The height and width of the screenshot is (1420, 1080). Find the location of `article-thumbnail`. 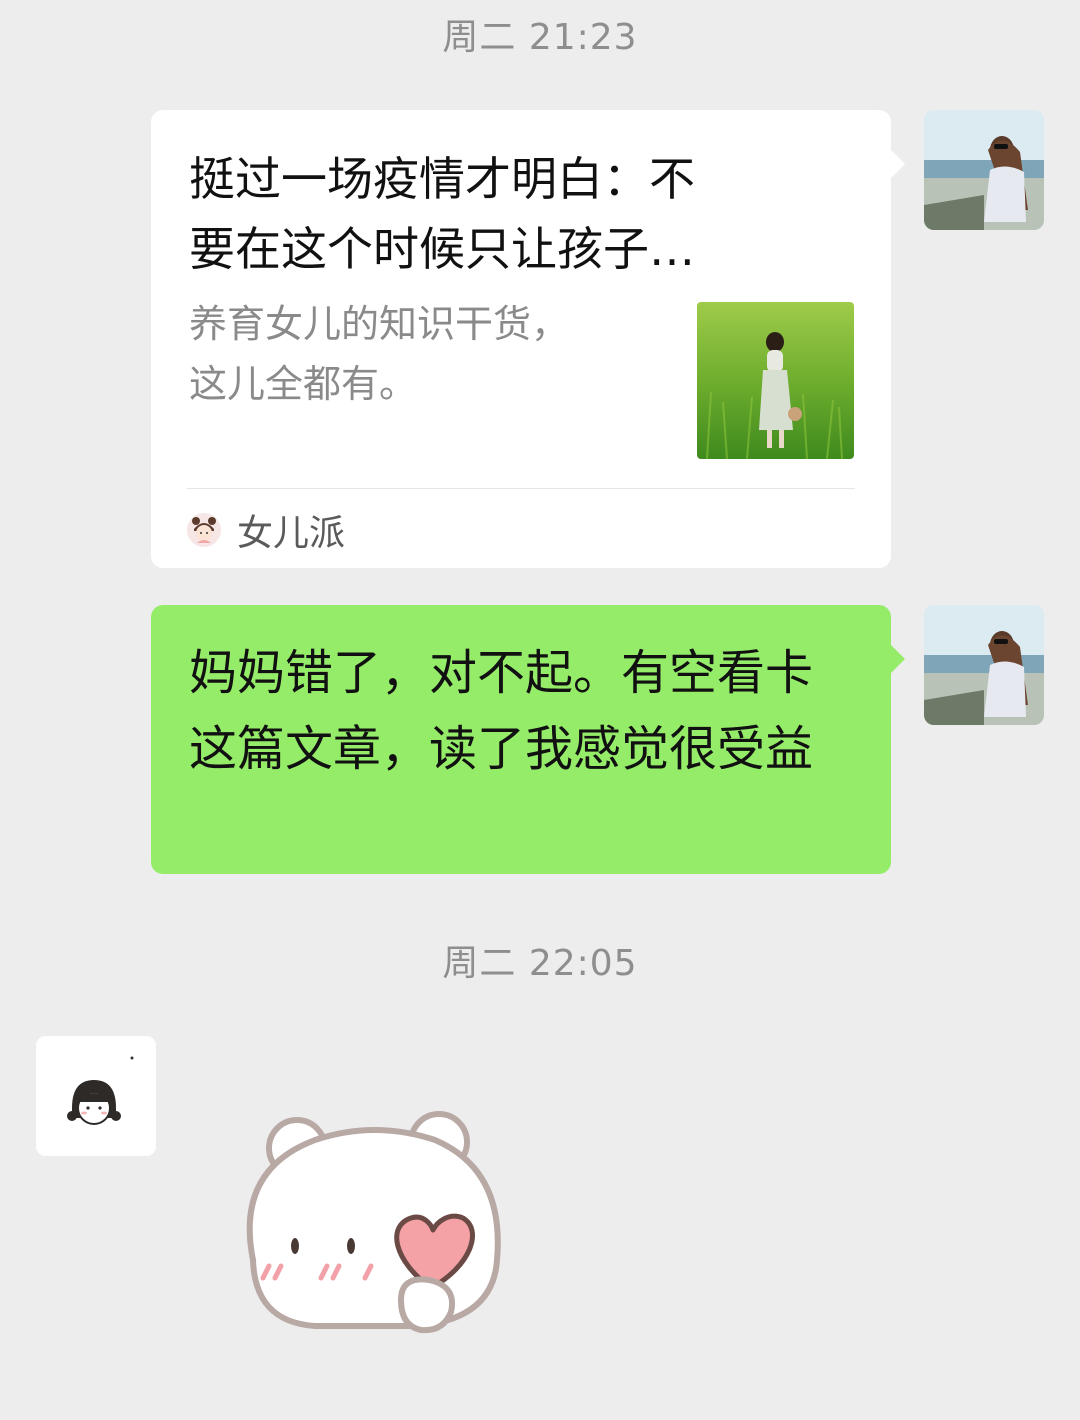

article-thumbnail is located at coordinates (775, 380).